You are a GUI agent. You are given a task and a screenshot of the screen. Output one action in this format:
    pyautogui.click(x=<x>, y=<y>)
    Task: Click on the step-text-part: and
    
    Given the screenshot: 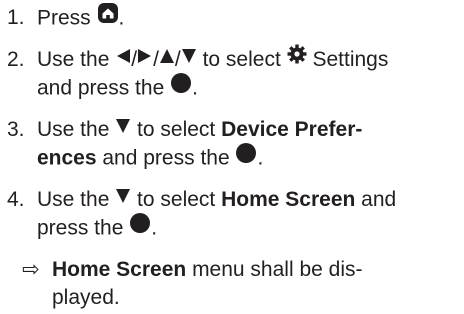 What is the action you would take?
    pyautogui.click(x=376, y=199)
    